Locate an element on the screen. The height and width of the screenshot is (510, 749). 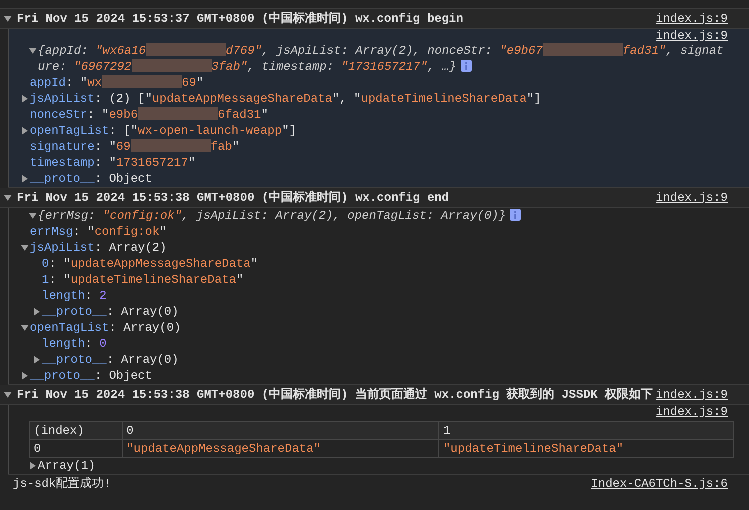
property-line: length: 0 is located at coordinates (74, 344).